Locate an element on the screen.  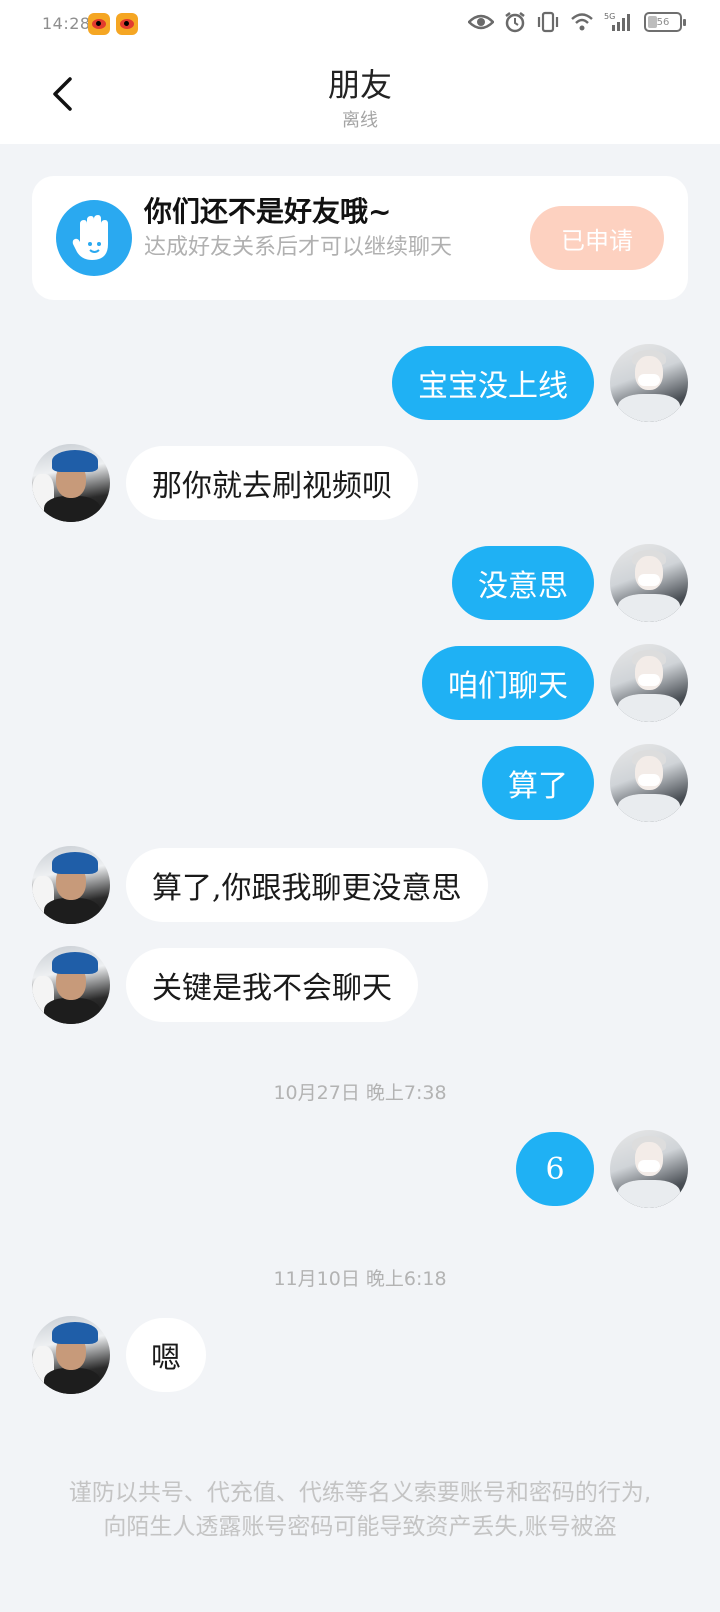
signal-icon: 5G is located at coordinates (617, 21).